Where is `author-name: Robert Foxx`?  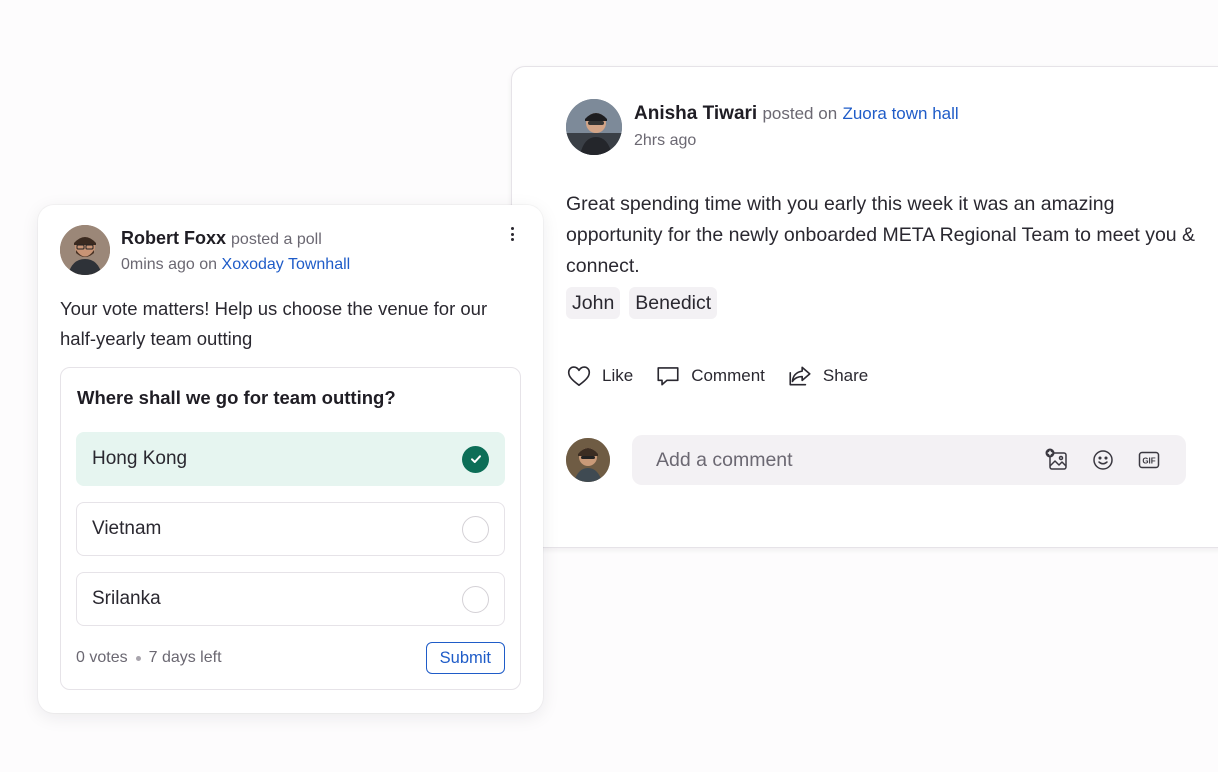 author-name: Robert Foxx is located at coordinates (173, 238).